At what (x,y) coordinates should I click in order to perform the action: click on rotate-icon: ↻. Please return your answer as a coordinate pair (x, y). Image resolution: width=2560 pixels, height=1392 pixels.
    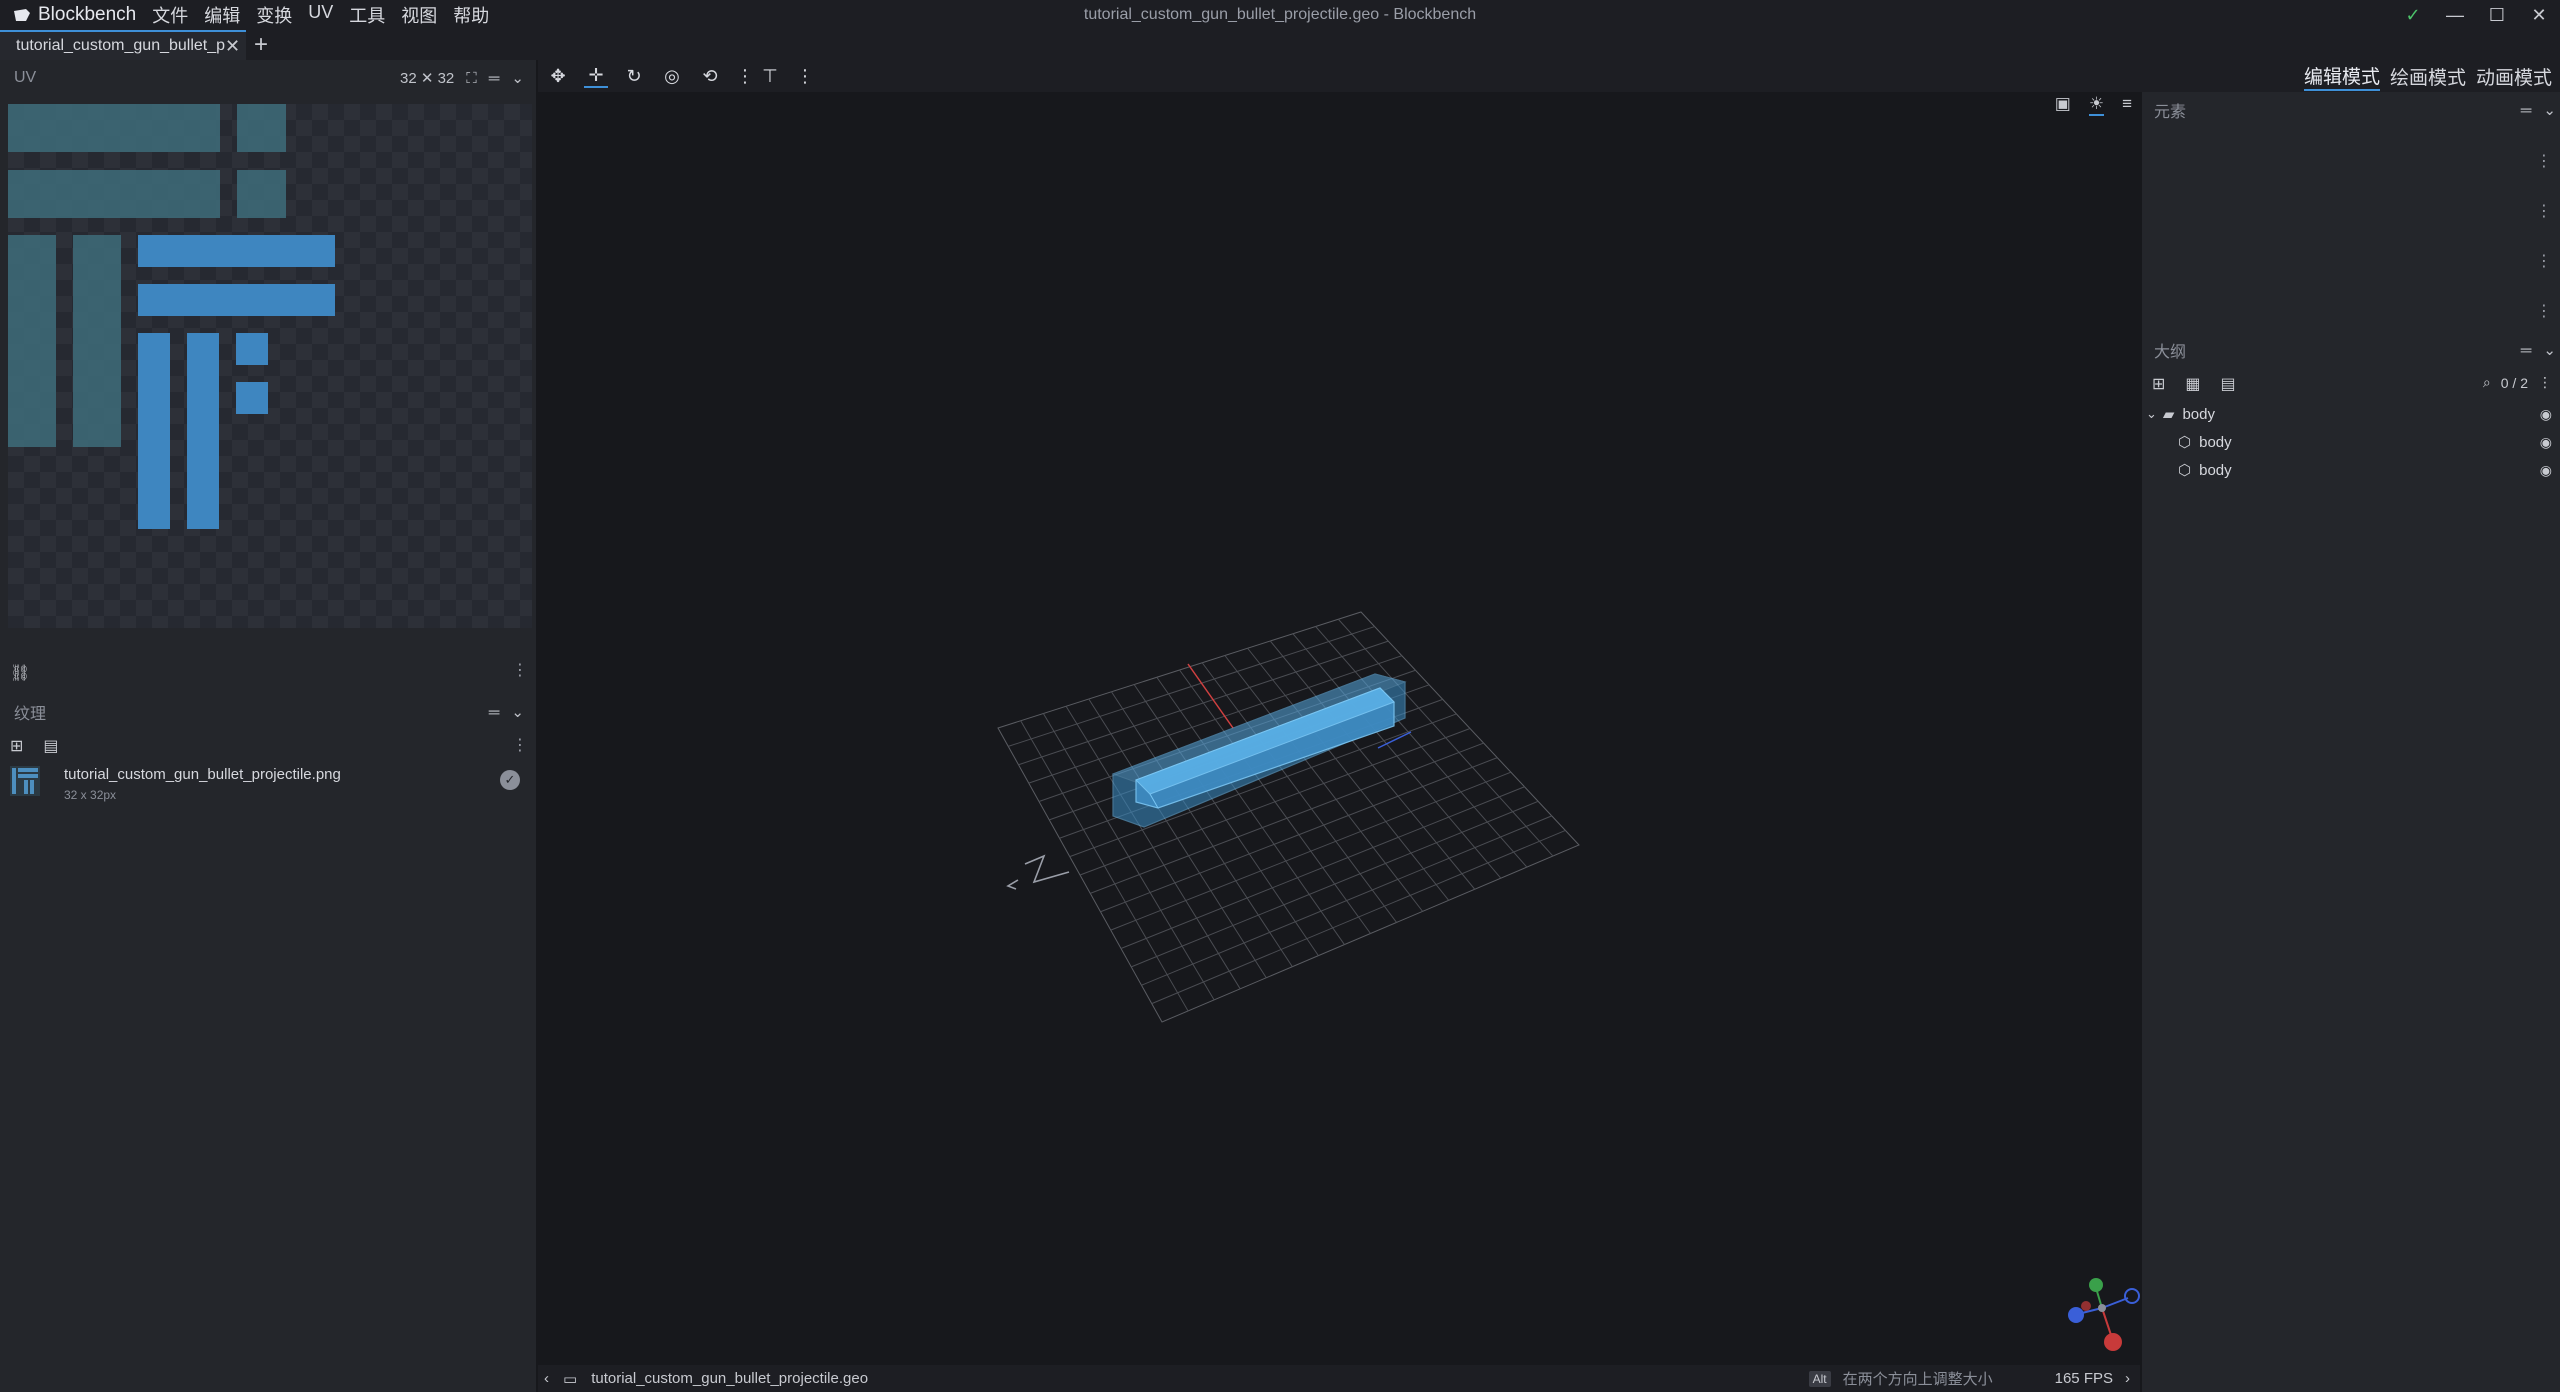
    Looking at the image, I should click on (634, 76).